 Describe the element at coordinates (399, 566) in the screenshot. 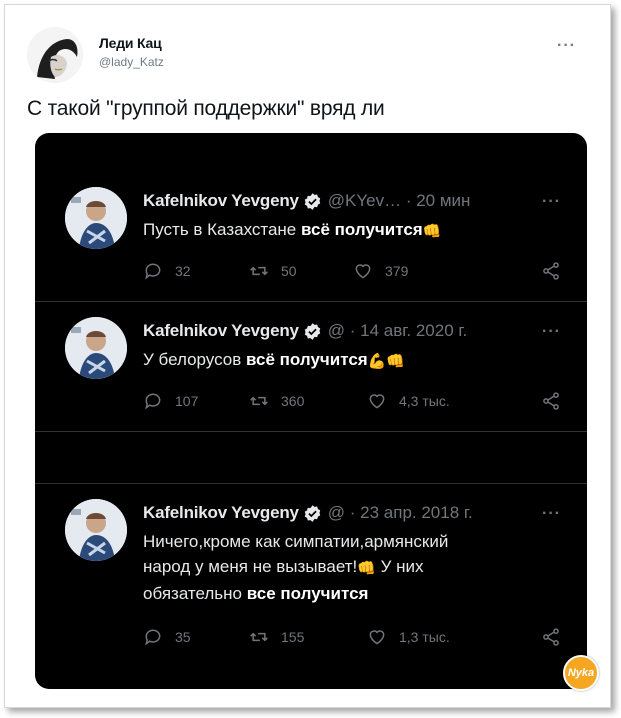

I see `tweet-text: У них` at that location.